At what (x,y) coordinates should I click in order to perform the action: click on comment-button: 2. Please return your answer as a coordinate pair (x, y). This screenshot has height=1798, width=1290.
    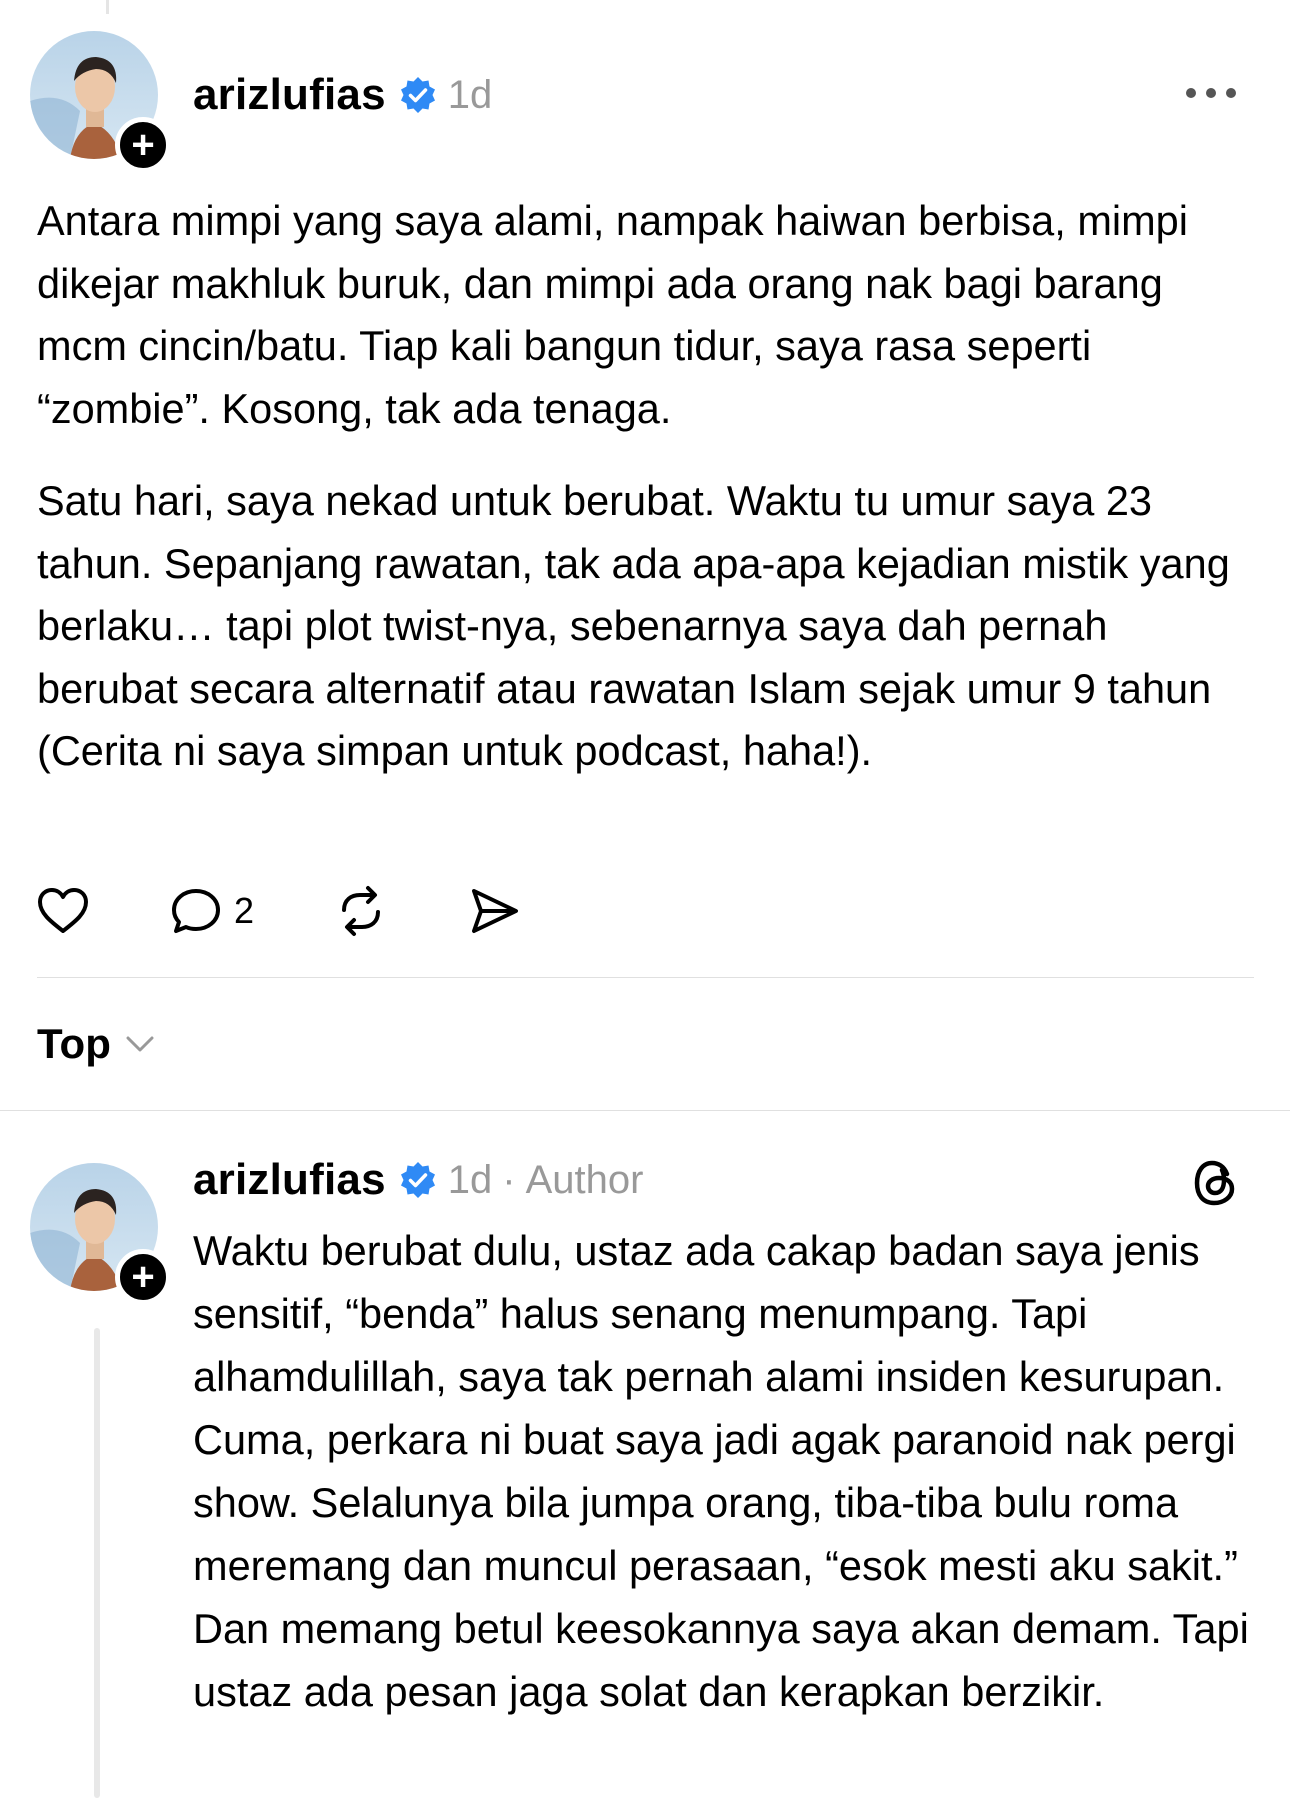
    Looking at the image, I should click on (212, 911).